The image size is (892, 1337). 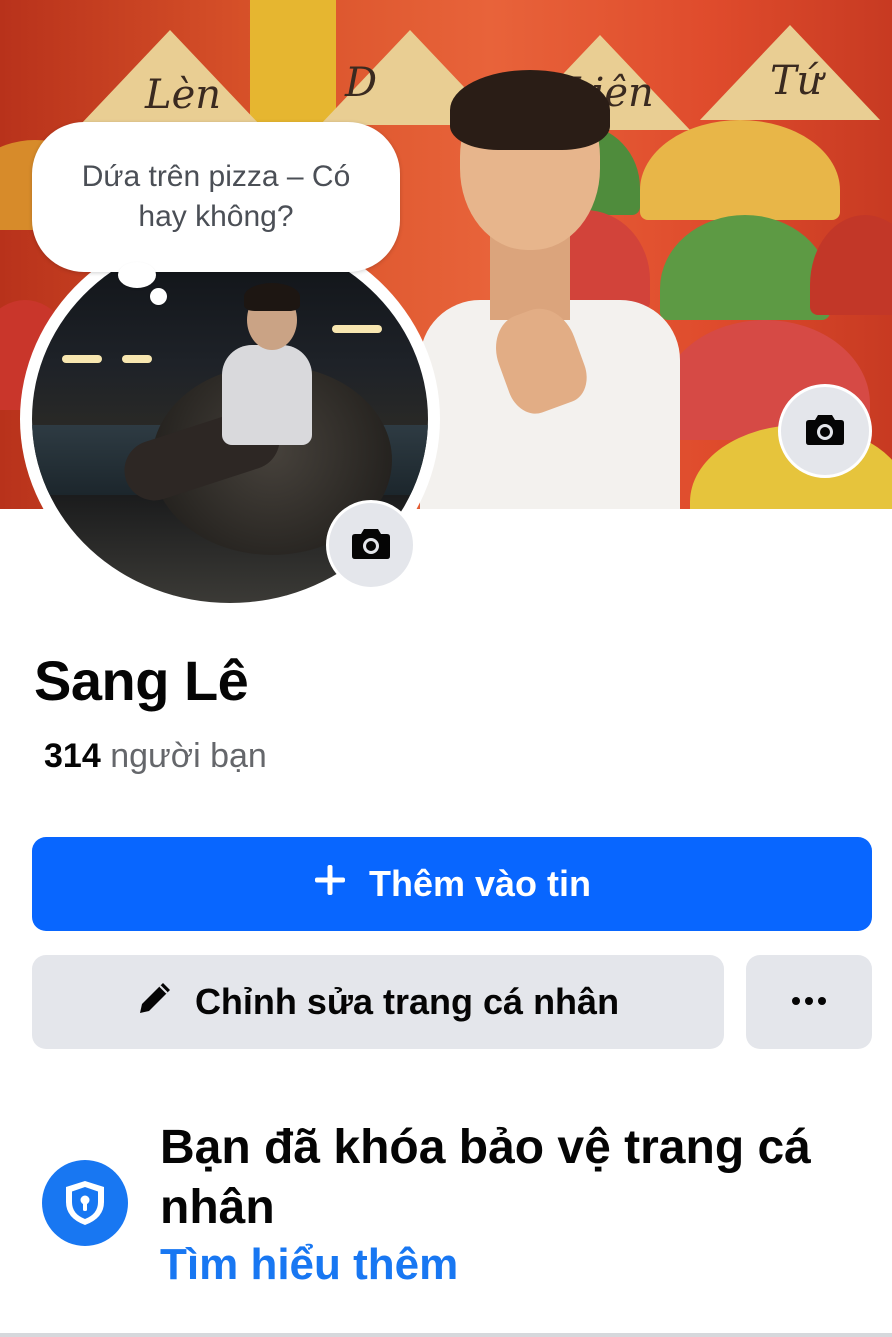 What do you see at coordinates (188, 756) in the screenshot?
I see `friends-count-label: người bạn` at bounding box center [188, 756].